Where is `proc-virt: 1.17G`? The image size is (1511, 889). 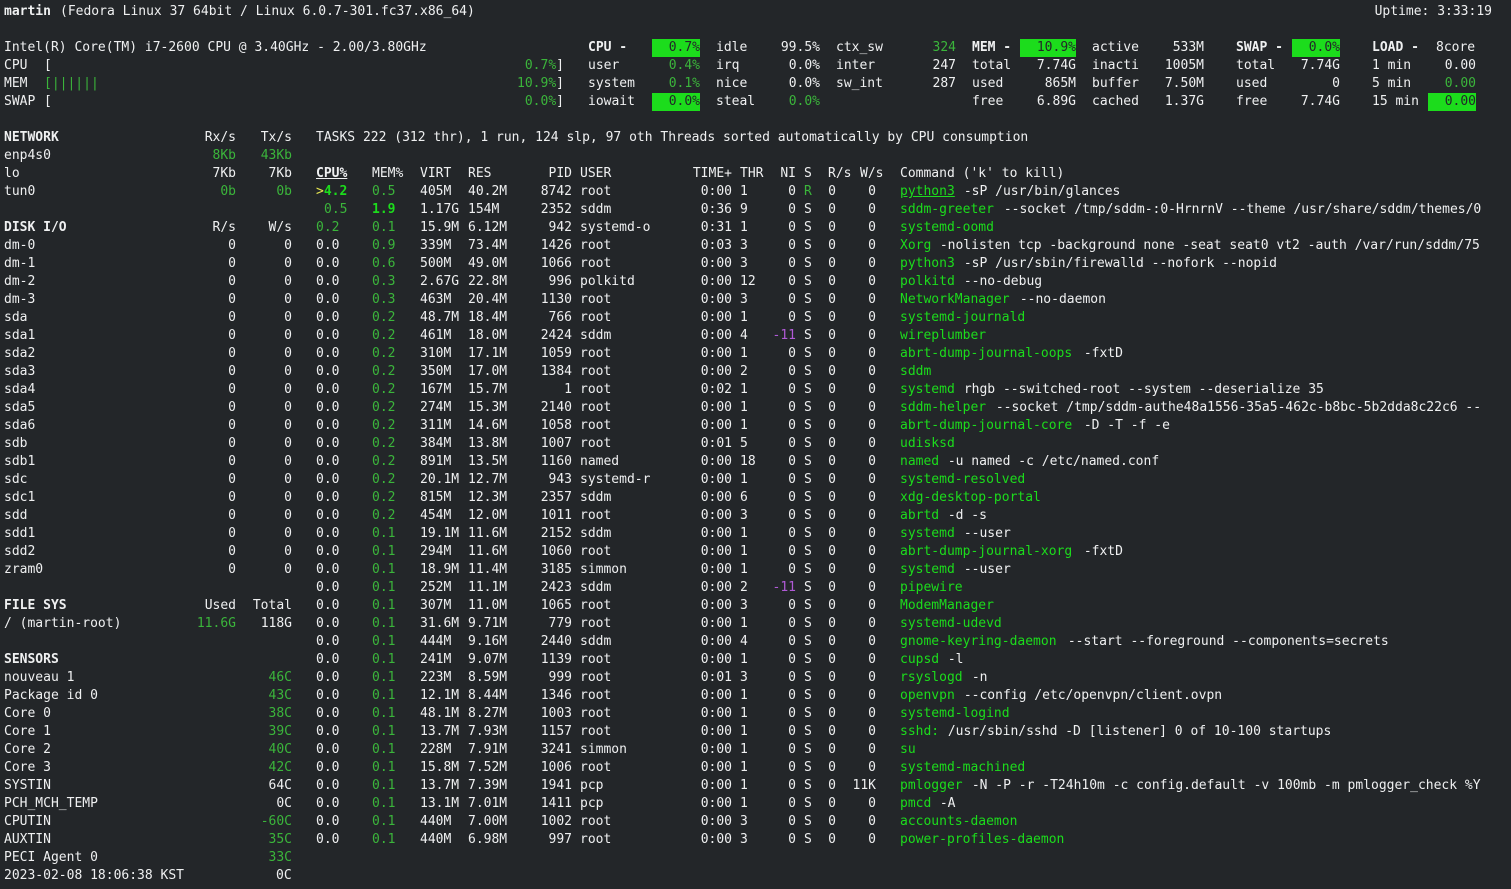 proc-virt: 1.17G is located at coordinates (440, 209).